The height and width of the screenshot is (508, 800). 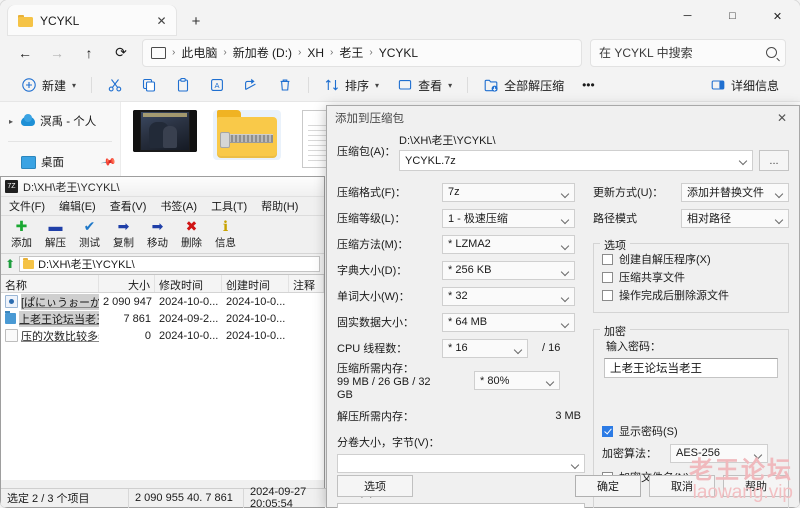 What do you see at coordinates (674, 296) in the screenshot?
I see `checkbox-label: 操作完成后删除源文件` at bounding box center [674, 296].